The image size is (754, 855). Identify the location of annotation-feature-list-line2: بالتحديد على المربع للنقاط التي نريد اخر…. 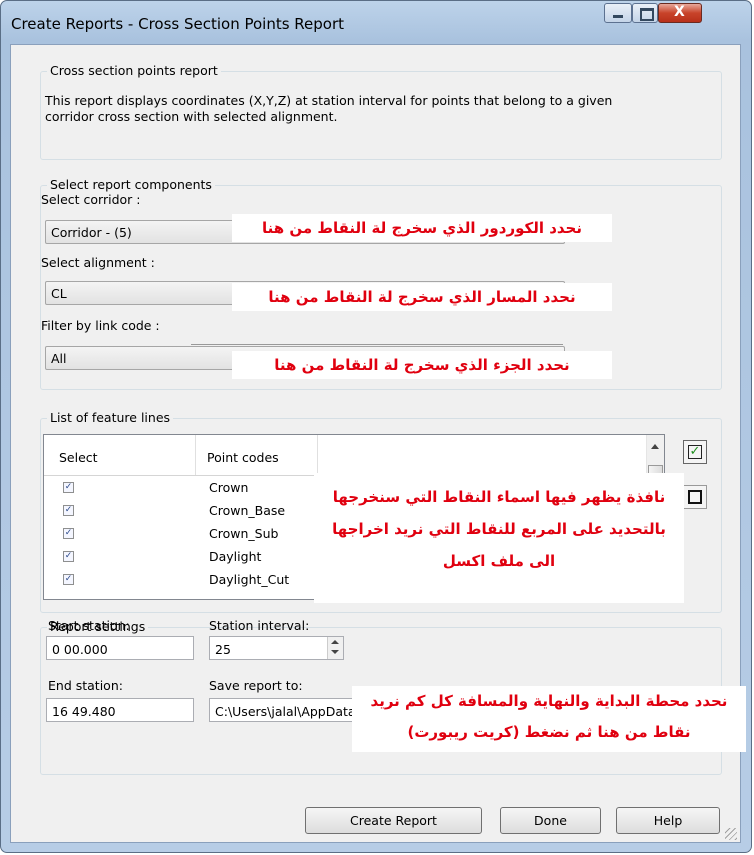
(499, 529).